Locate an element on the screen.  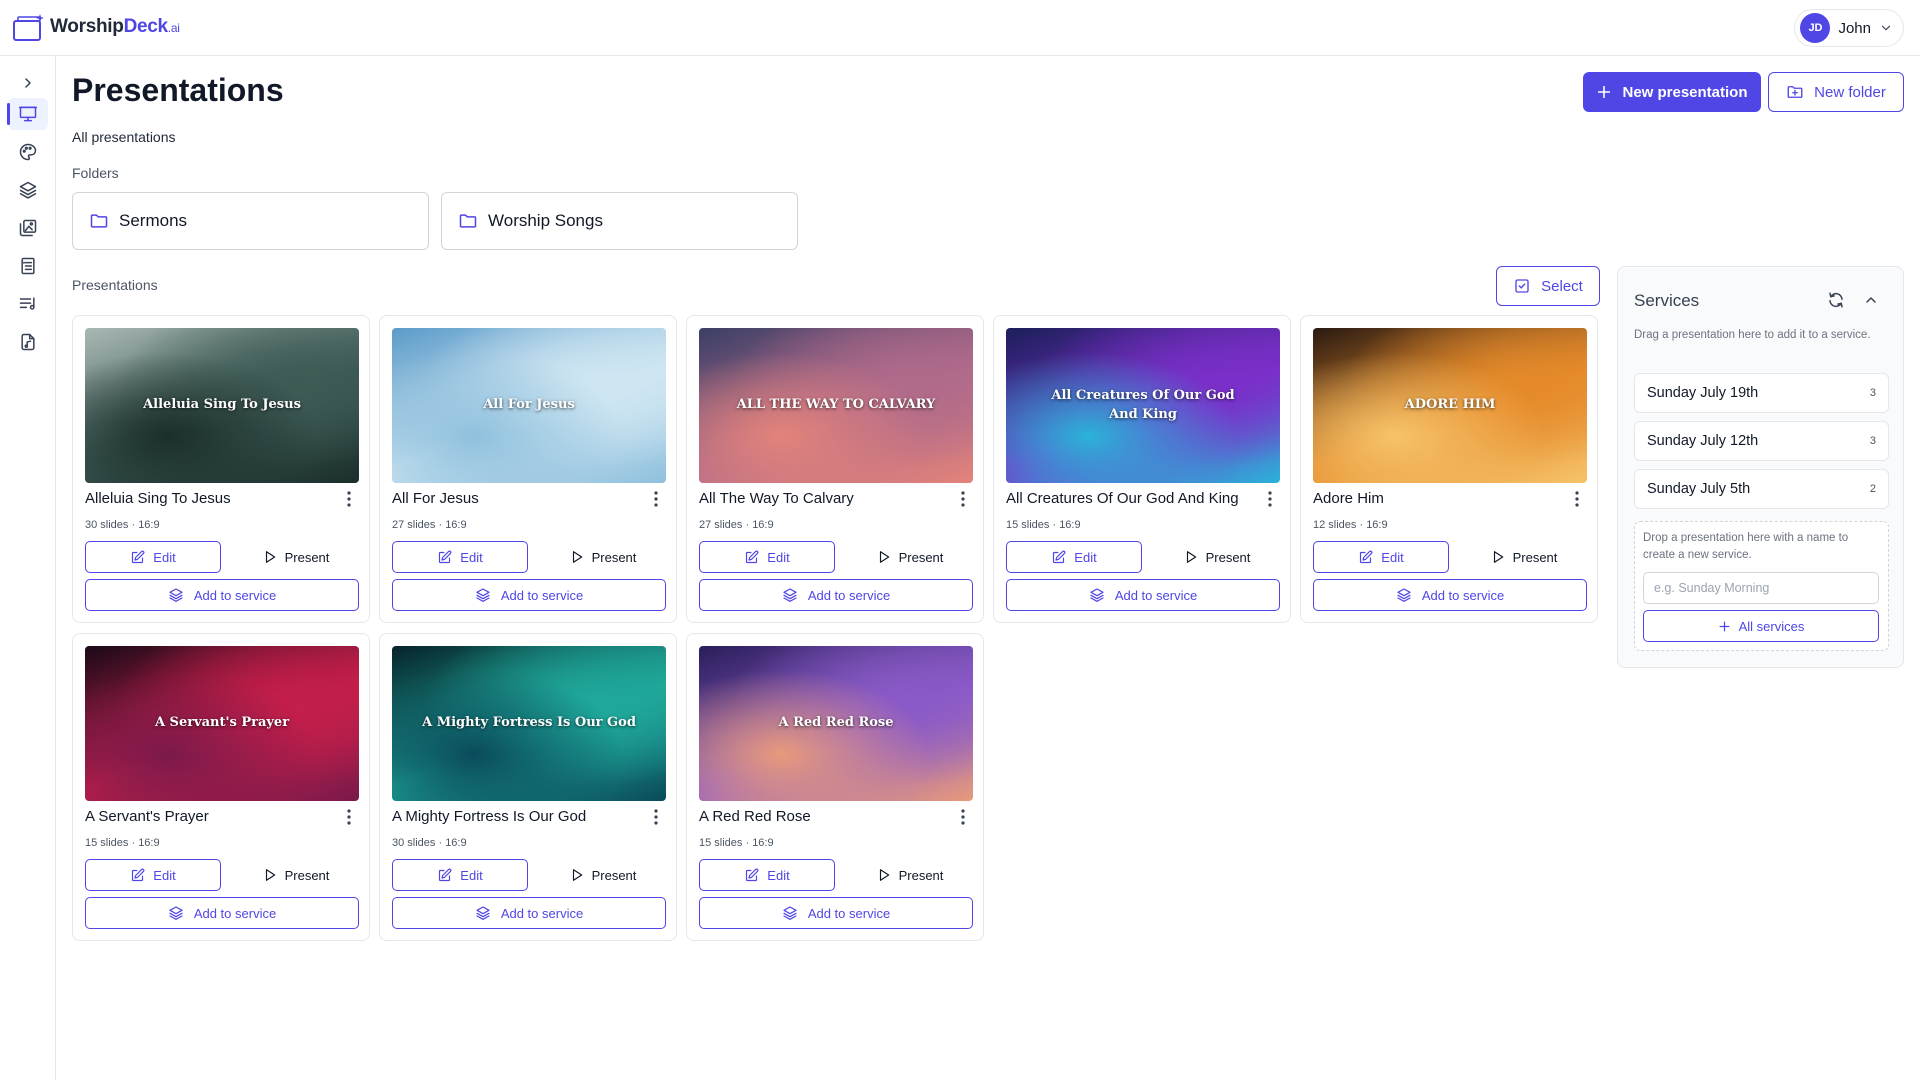
user-name: John is located at coordinates (1854, 28).